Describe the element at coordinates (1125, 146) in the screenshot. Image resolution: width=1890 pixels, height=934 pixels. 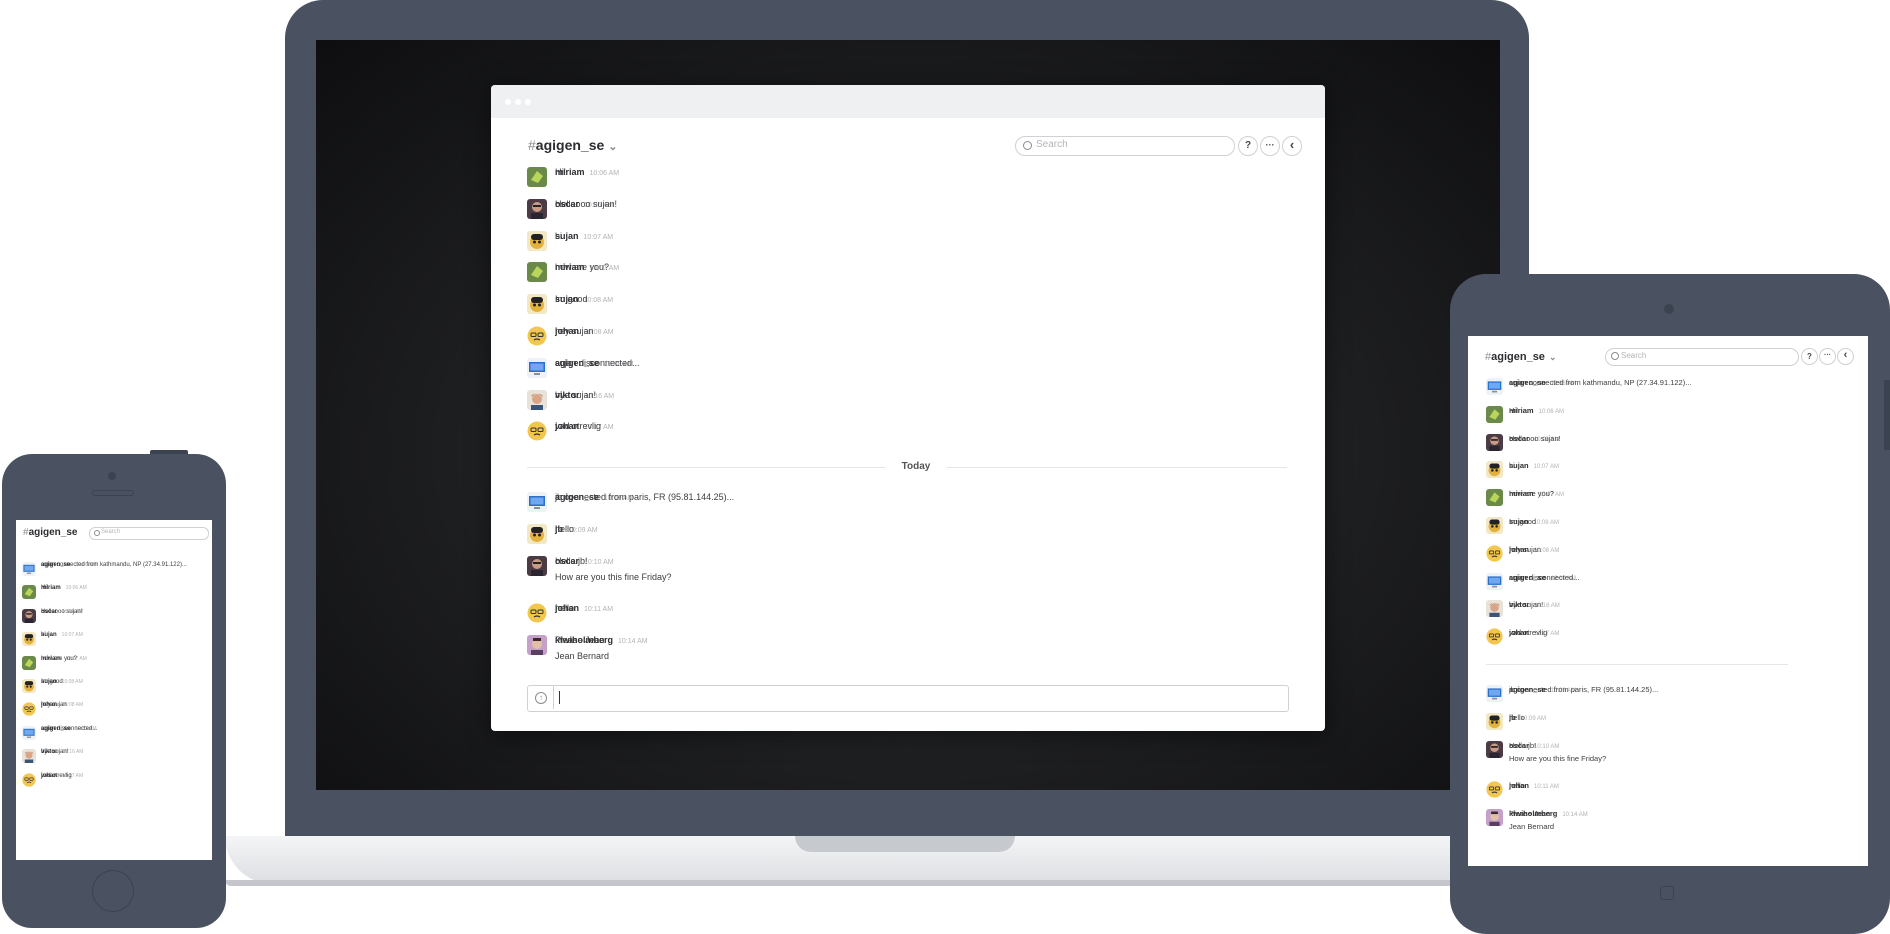
I see `search-input: Search` at that location.